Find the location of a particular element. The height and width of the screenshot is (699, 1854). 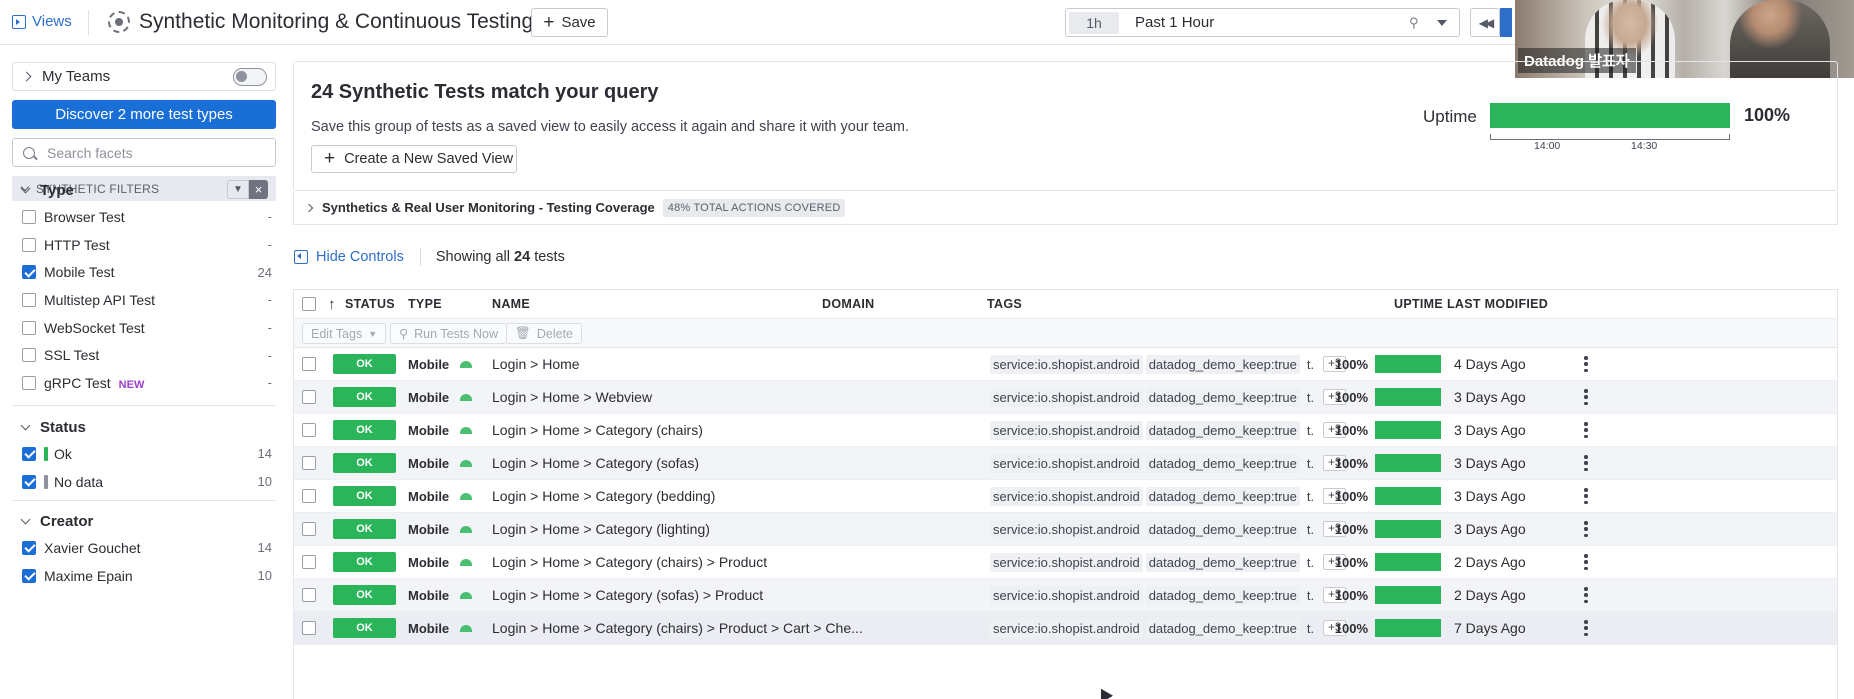

discover-test-types-button: Discover 2 more test types is located at coordinates (144, 114).